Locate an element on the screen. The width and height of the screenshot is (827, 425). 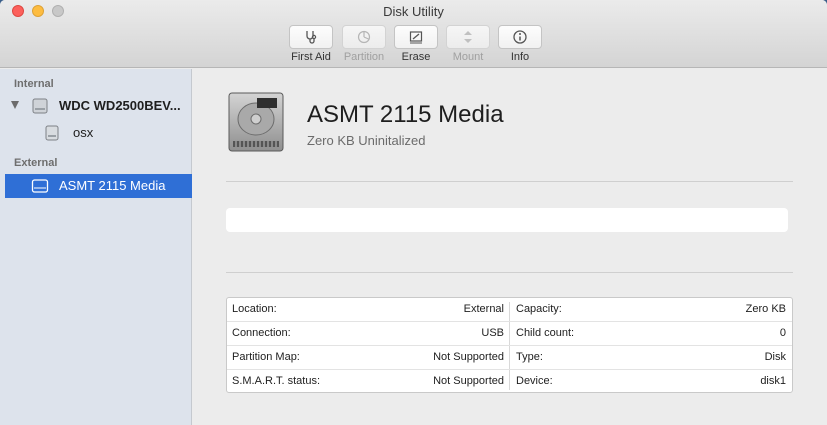
table-row: Partition Map: Not Supported Type: Disk is located at coordinates (509, 358).